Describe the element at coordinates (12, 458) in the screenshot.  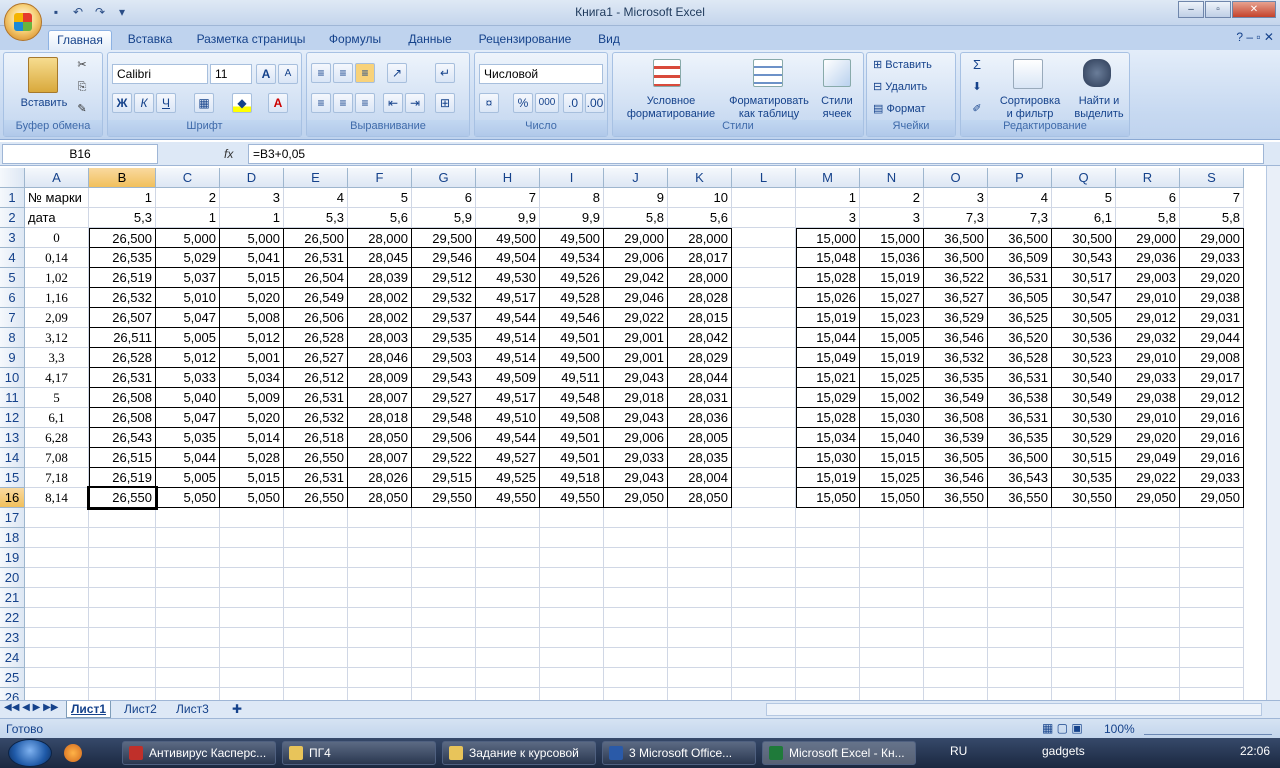
I see `row-header: 14` at that location.